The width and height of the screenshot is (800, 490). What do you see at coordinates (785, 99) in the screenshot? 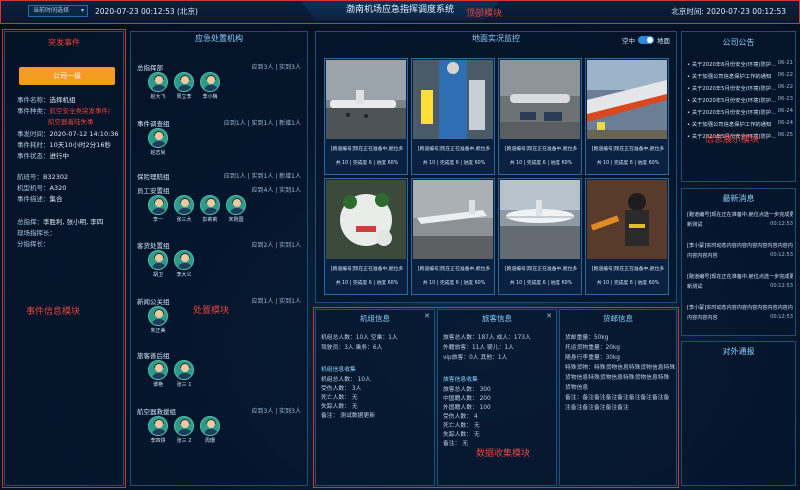
I see `notice-date: 06-23` at bounding box center [785, 99].